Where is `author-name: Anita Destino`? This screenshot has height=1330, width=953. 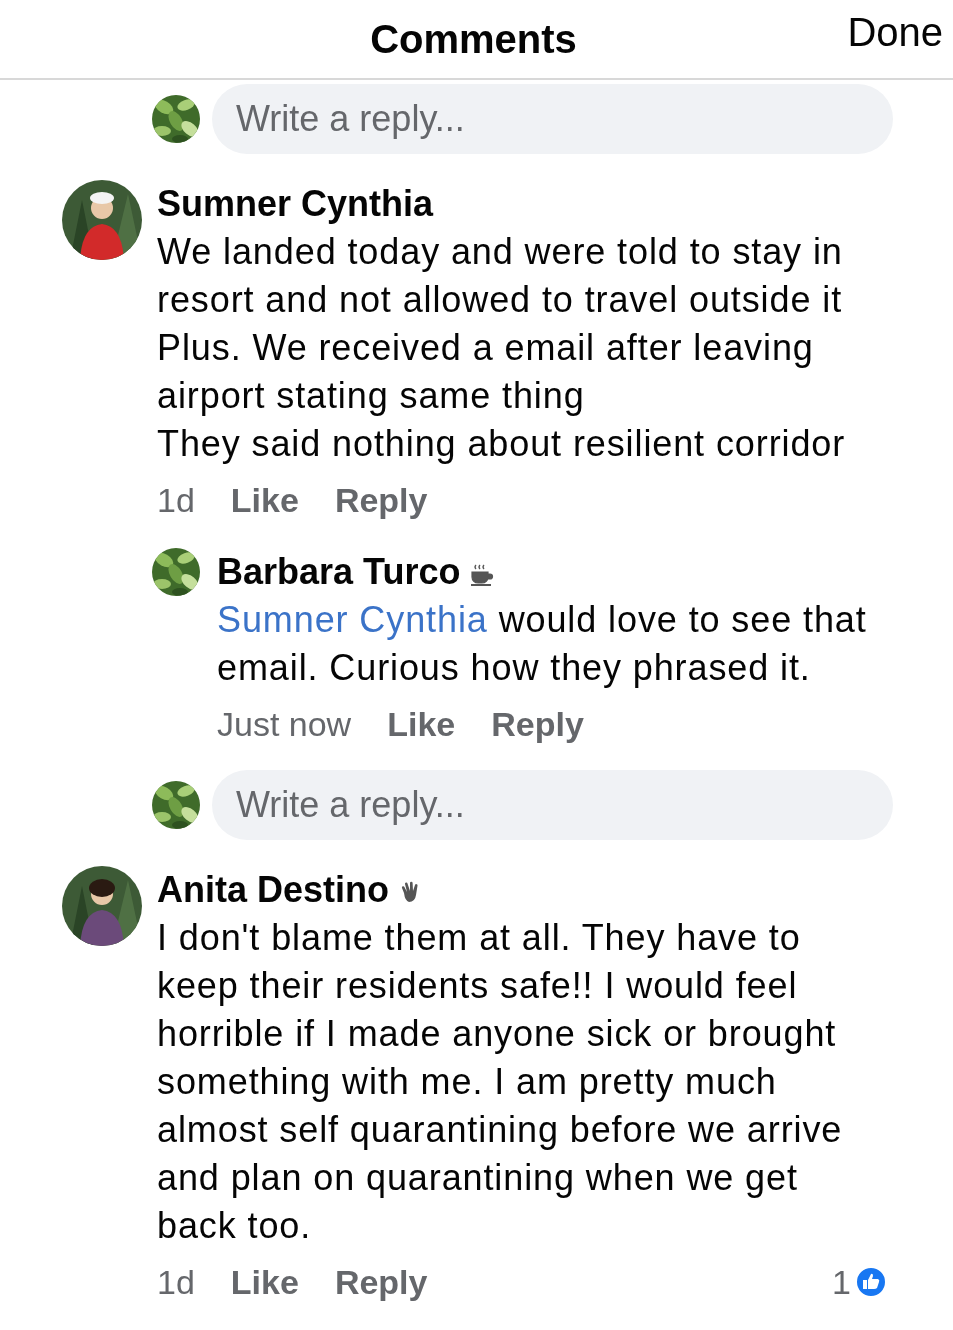 author-name: Anita Destino is located at coordinates (273, 890).